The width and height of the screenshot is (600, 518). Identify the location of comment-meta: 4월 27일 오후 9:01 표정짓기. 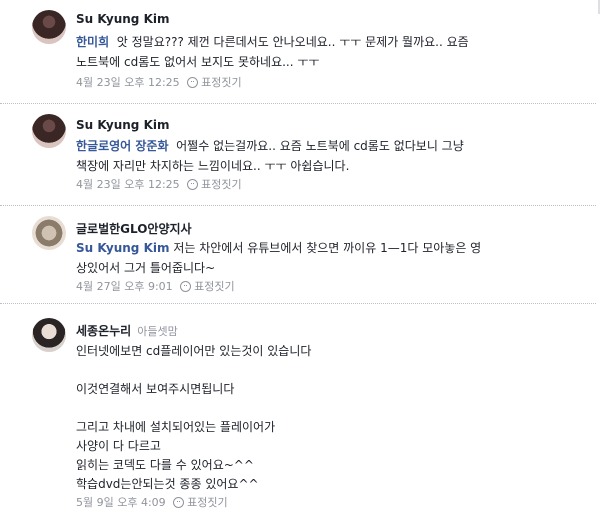
(155, 286).